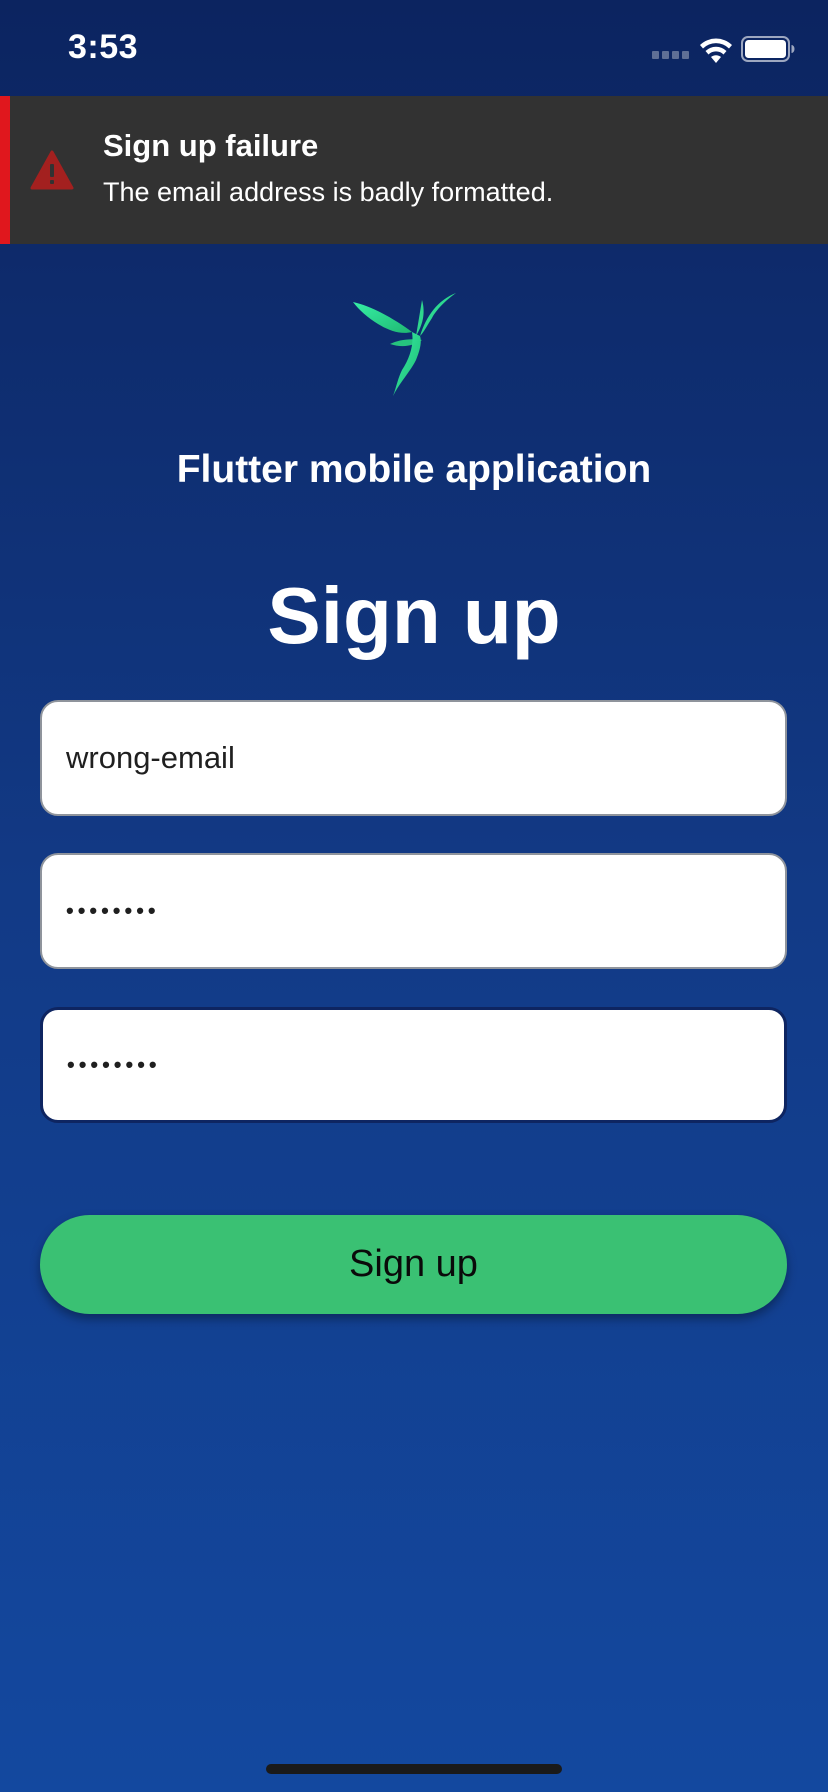  I want to click on confirm-password-field, so click(413, 1065).